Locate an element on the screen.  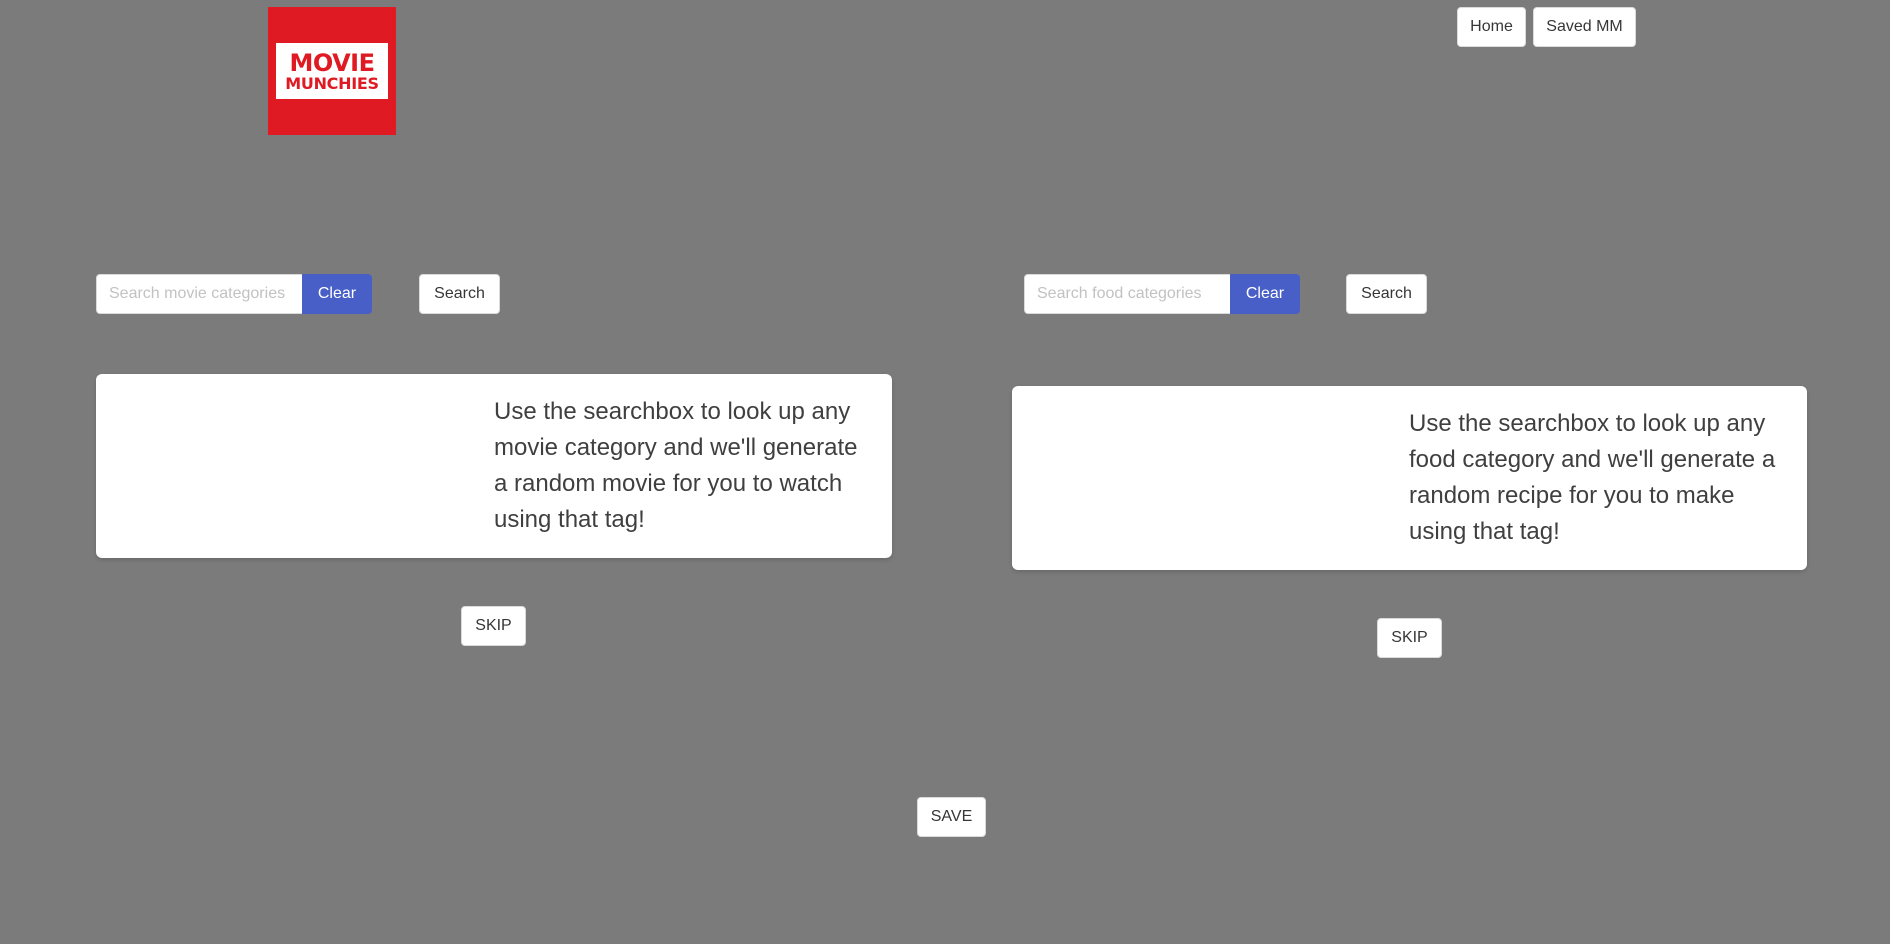
saved-mm-button: Saved MM is located at coordinates (1584, 27).